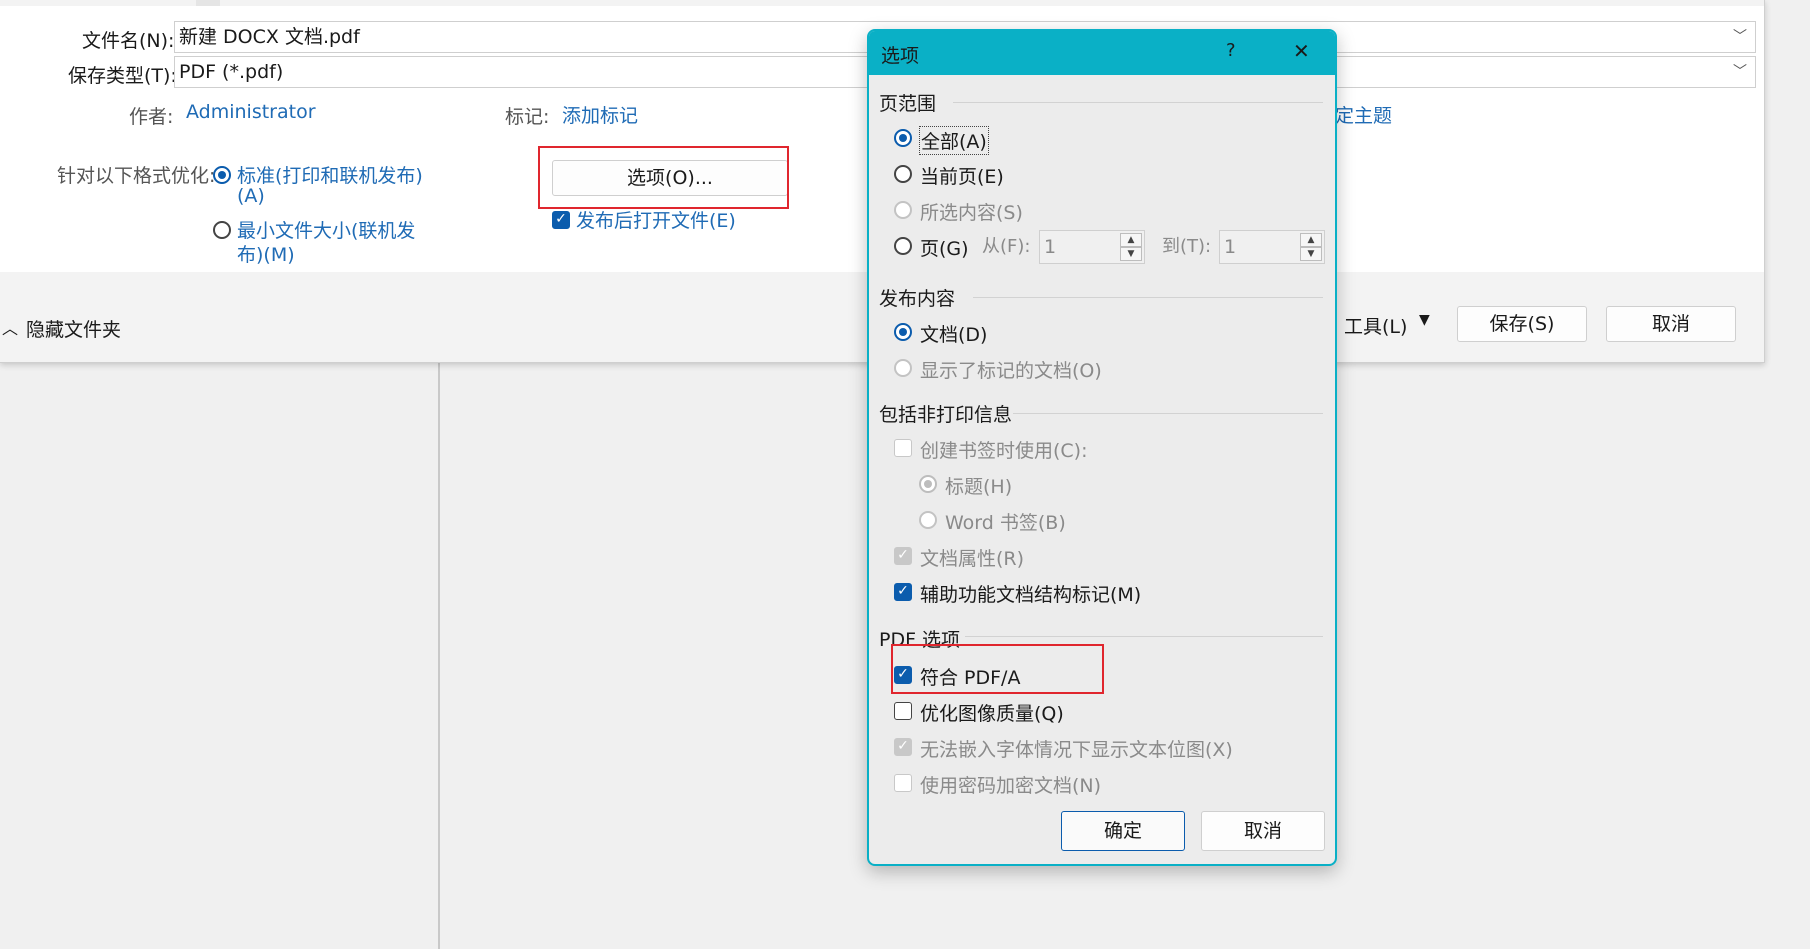 This screenshot has height=949, width=1810. Describe the element at coordinates (946, 415) in the screenshot. I see `non-print-heading: 包括非打印信息` at that location.